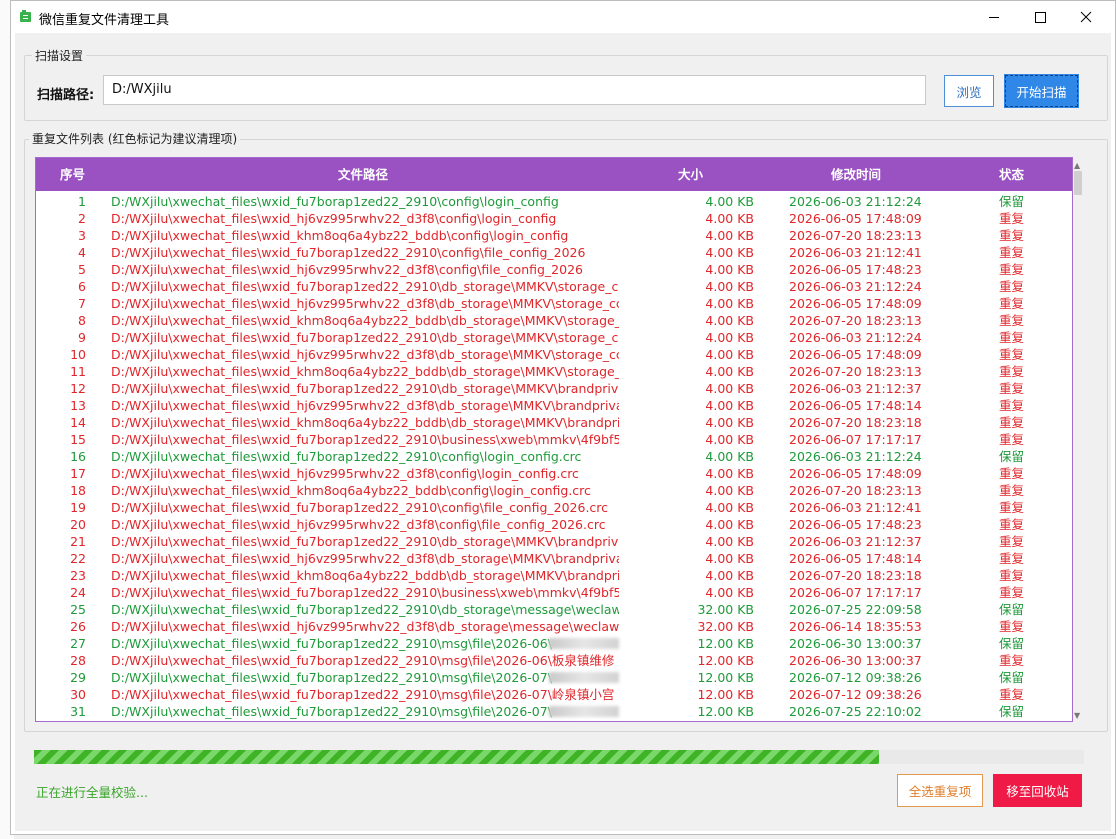  What do you see at coordinates (1011, 174) in the screenshot?
I see `column-header-state: 状态` at bounding box center [1011, 174].